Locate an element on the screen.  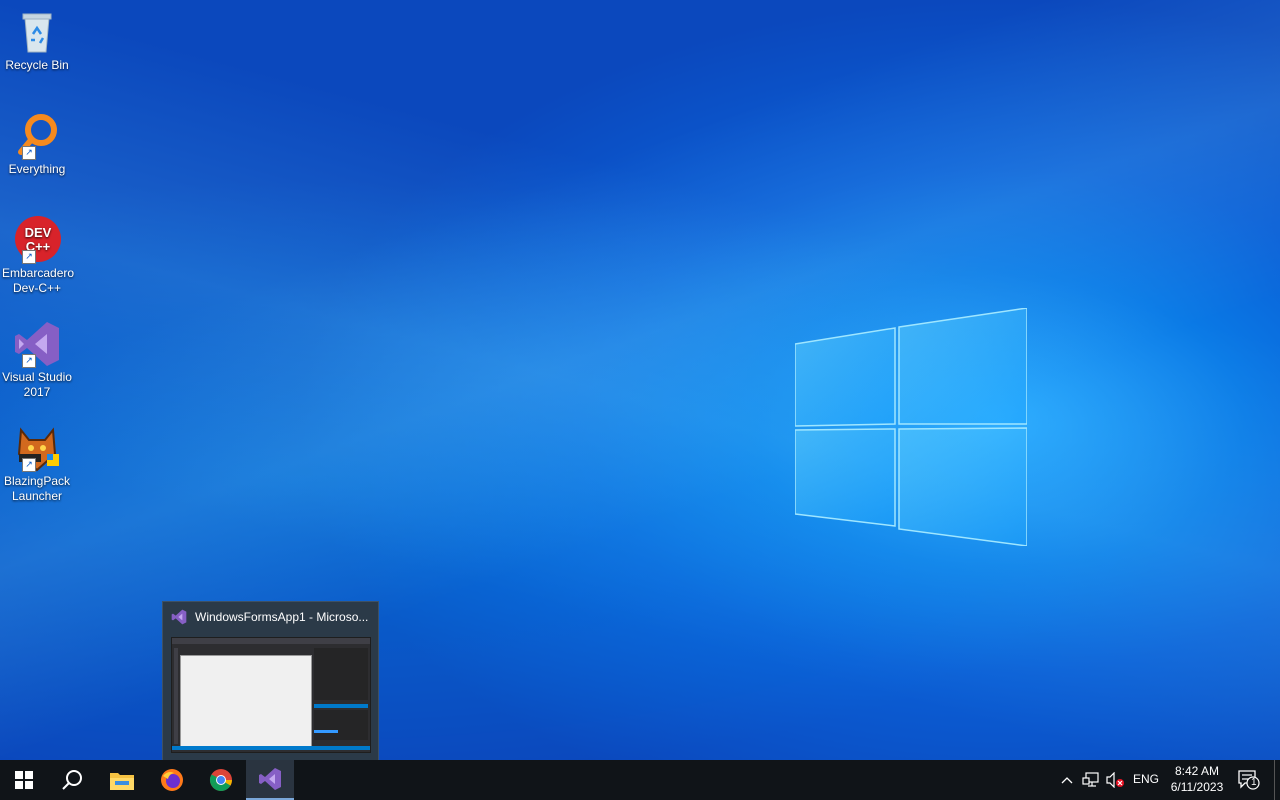
folder-icon is located at coordinates (122, 781).